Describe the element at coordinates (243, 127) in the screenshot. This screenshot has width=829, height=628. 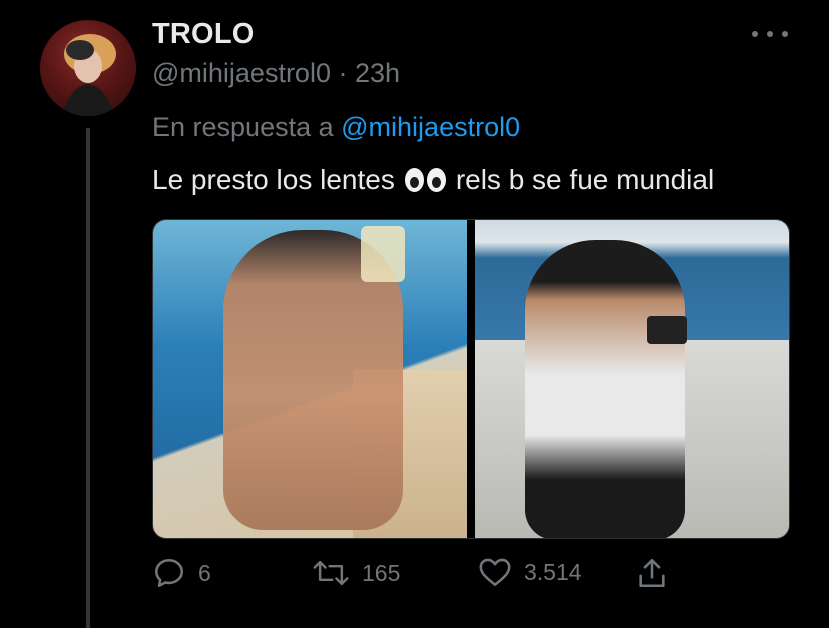
I see `reply-prefix: En respuesta a` at that location.